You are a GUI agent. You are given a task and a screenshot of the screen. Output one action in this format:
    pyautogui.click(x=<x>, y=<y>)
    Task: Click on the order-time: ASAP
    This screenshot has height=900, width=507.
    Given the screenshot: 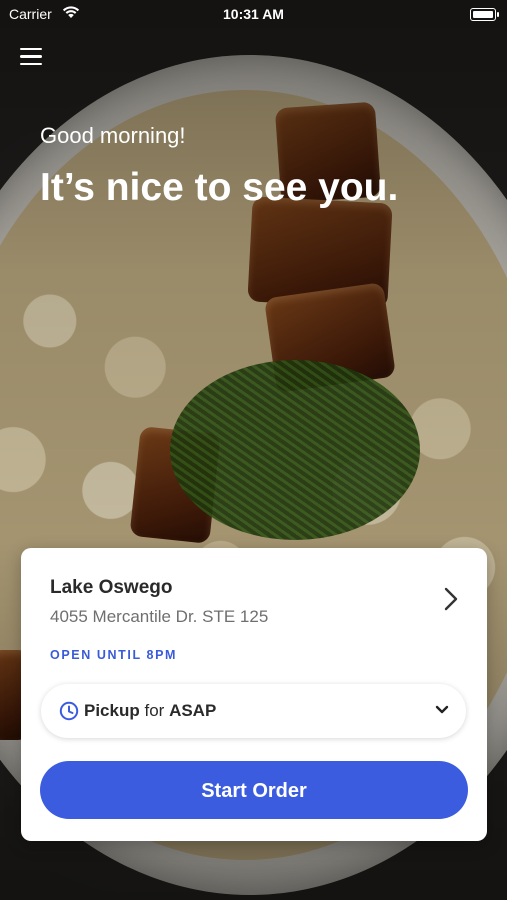 What is the action you would take?
    pyautogui.click(x=193, y=710)
    